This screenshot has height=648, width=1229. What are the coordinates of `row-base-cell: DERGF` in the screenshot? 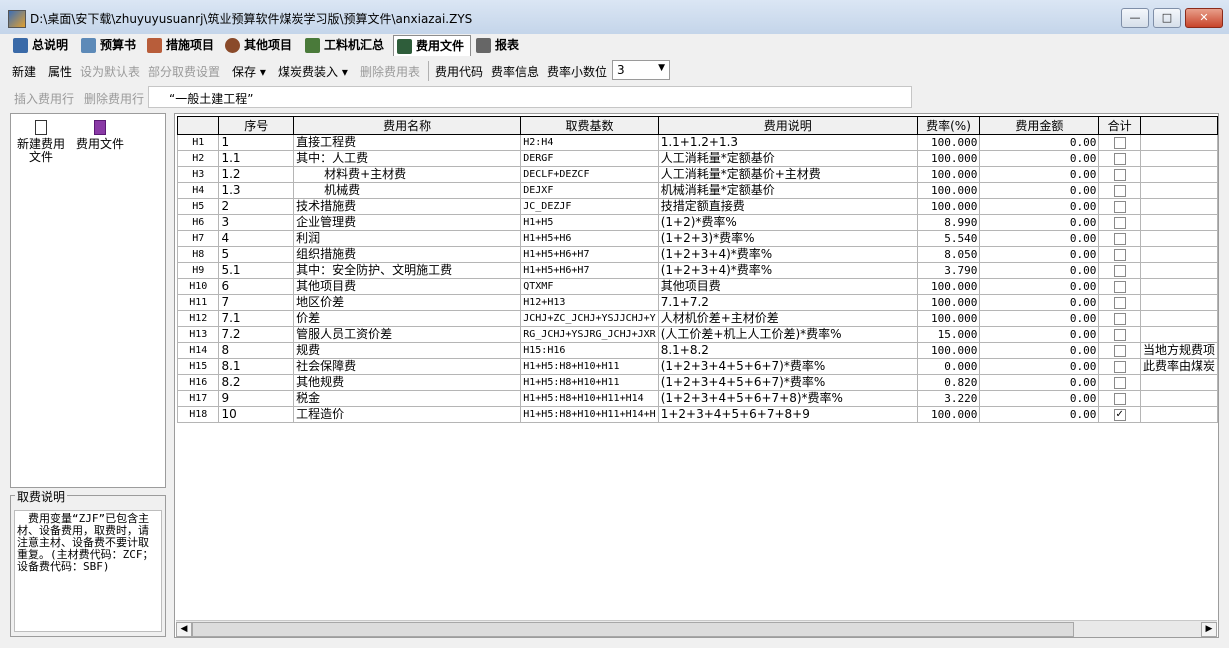 It's located at (589, 158).